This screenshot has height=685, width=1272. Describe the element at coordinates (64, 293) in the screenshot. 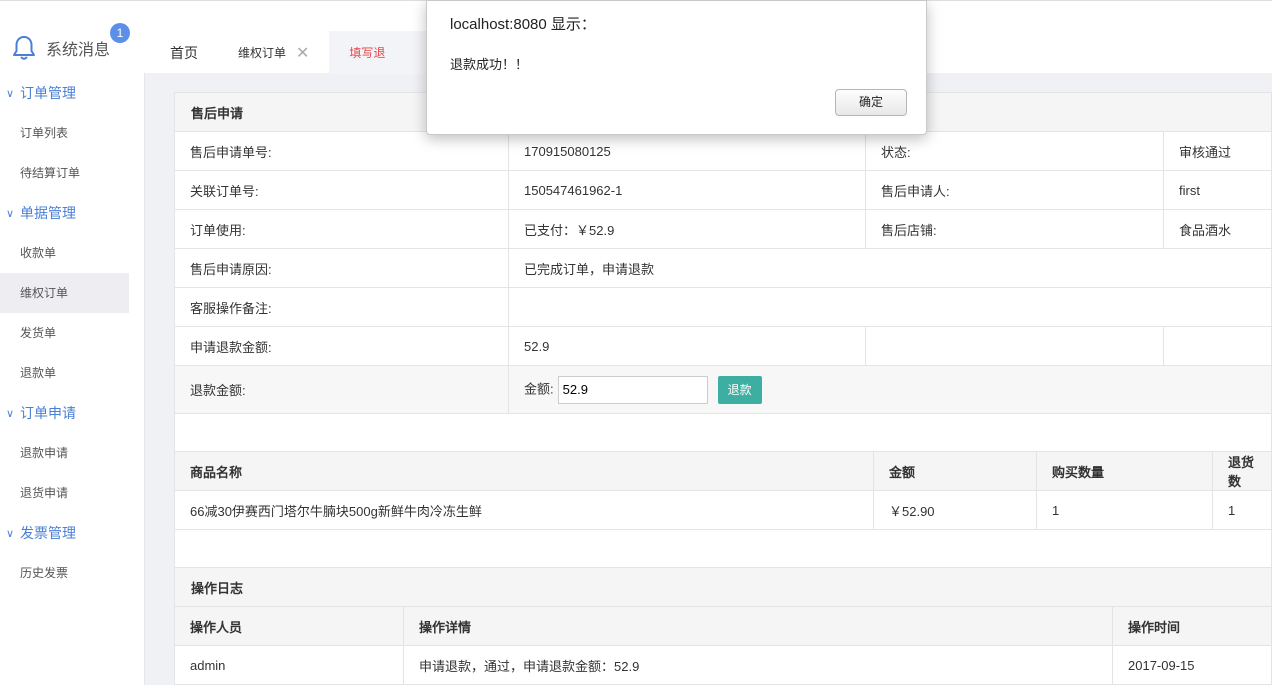

I see `sidebar-item-rights-orders: 维权订单` at that location.